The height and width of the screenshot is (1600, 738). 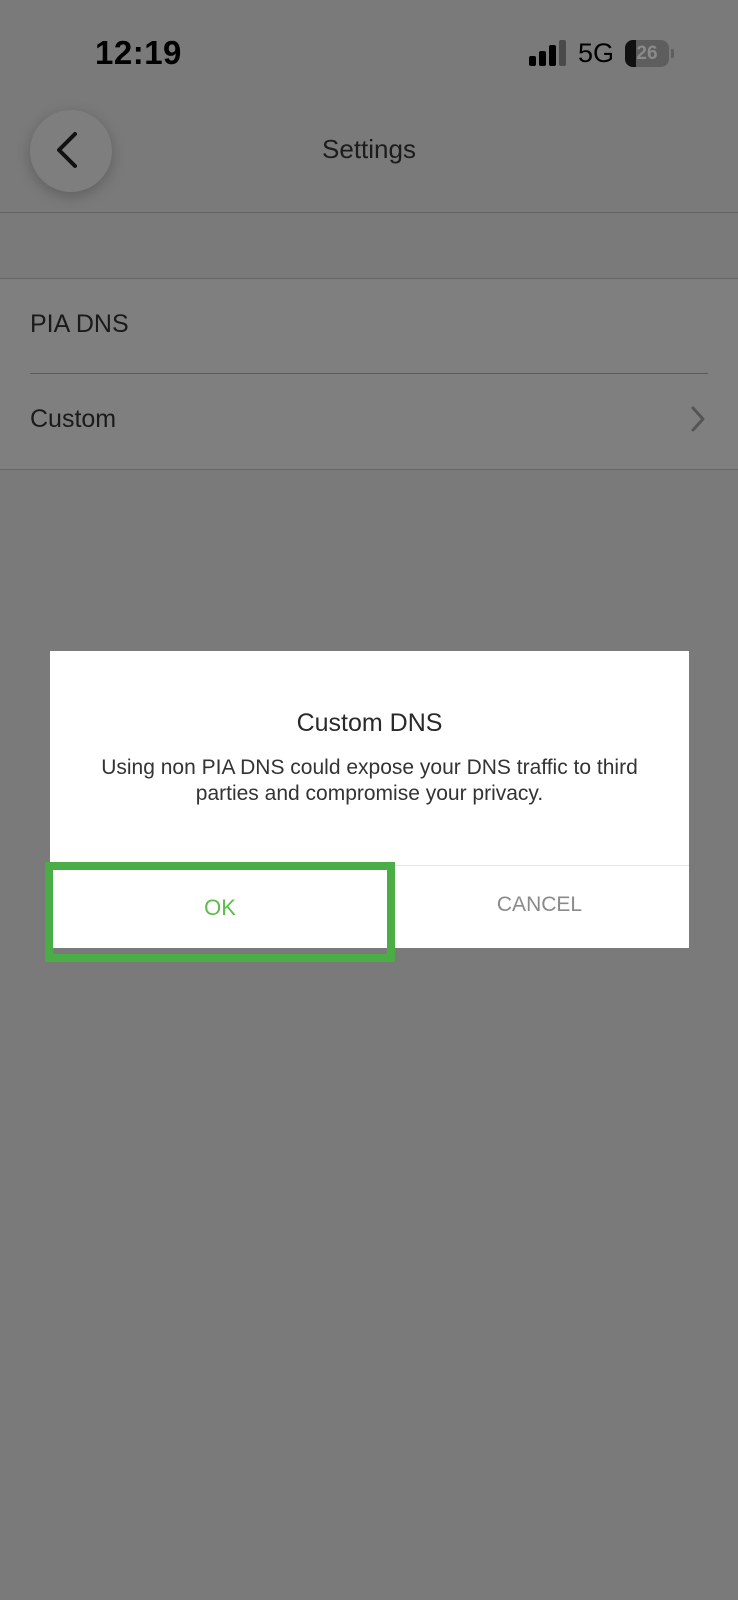 I want to click on header: Settings, so click(x=369, y=156).